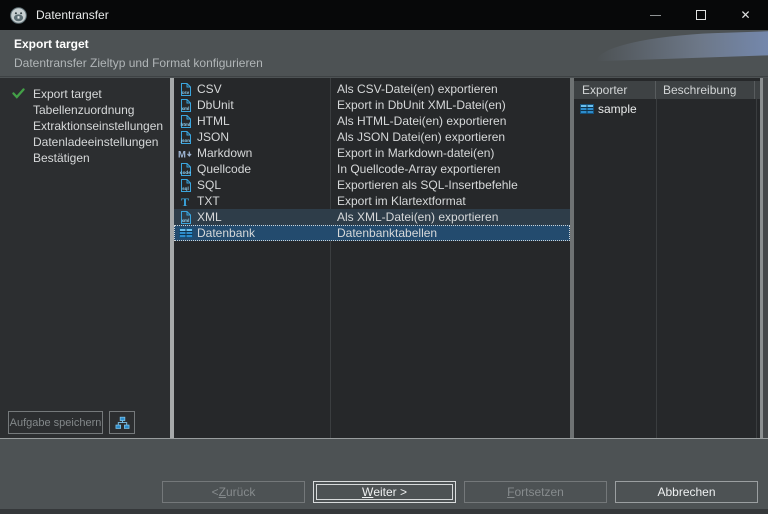 The width and height of the screenshot is (768, 514). I want to click on wizard-step-label: Bestätigen, so click(61, 158).